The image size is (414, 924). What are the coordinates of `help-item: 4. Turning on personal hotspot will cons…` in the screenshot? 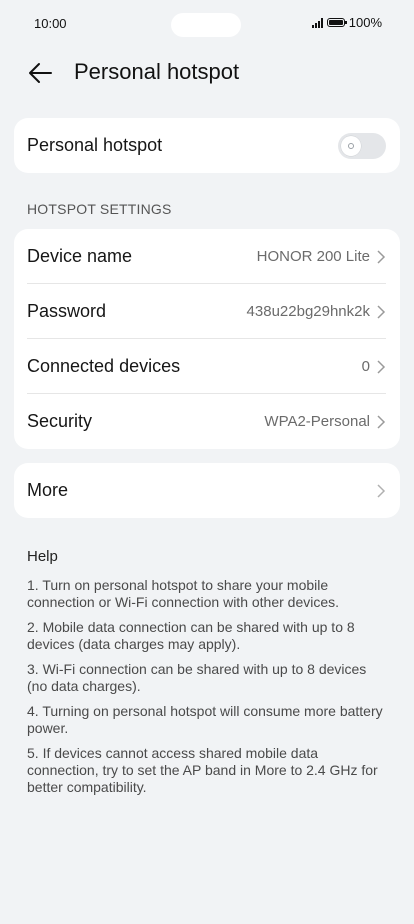 It's located at (205, 719).